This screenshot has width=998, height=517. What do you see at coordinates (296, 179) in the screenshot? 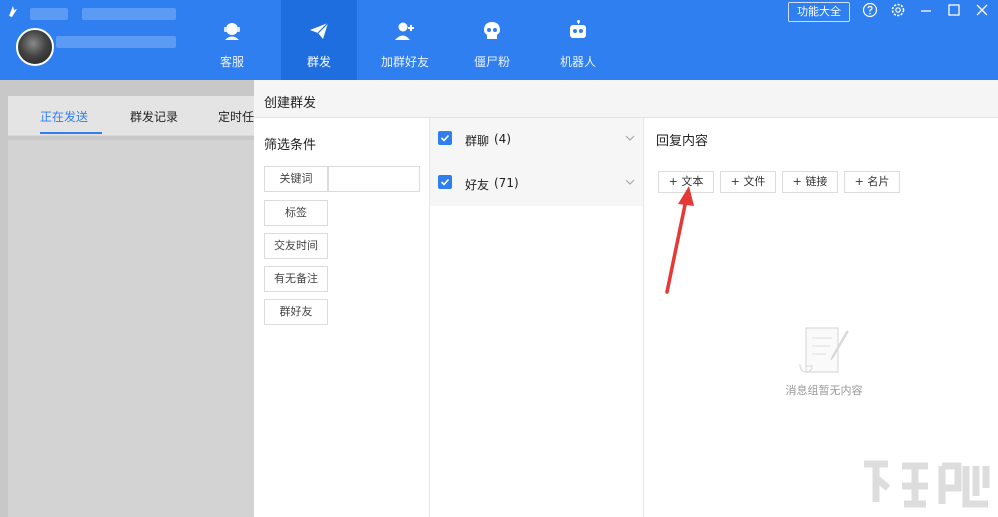
I see `keyword-filter-button: 关键词` at bounding box center [296, 179].